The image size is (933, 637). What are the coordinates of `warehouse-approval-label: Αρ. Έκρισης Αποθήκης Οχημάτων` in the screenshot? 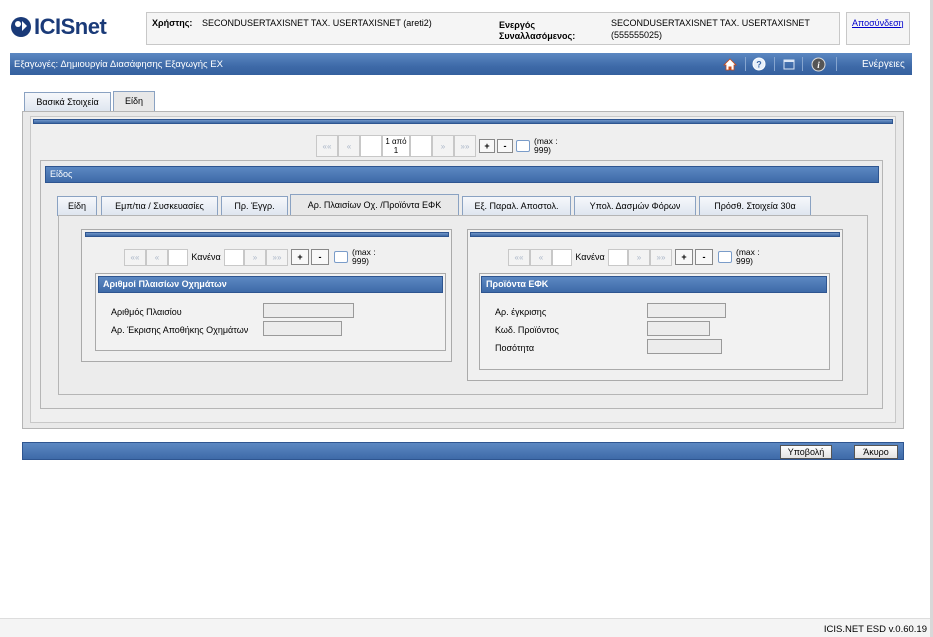 It's located at (180, 330).